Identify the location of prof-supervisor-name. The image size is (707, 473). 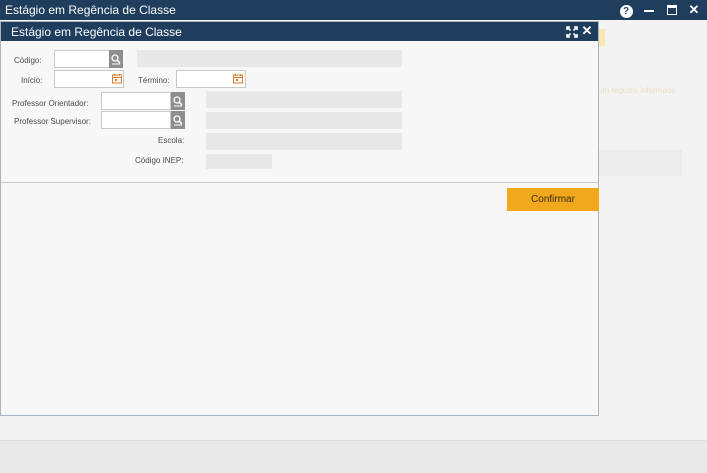
(304, 120).